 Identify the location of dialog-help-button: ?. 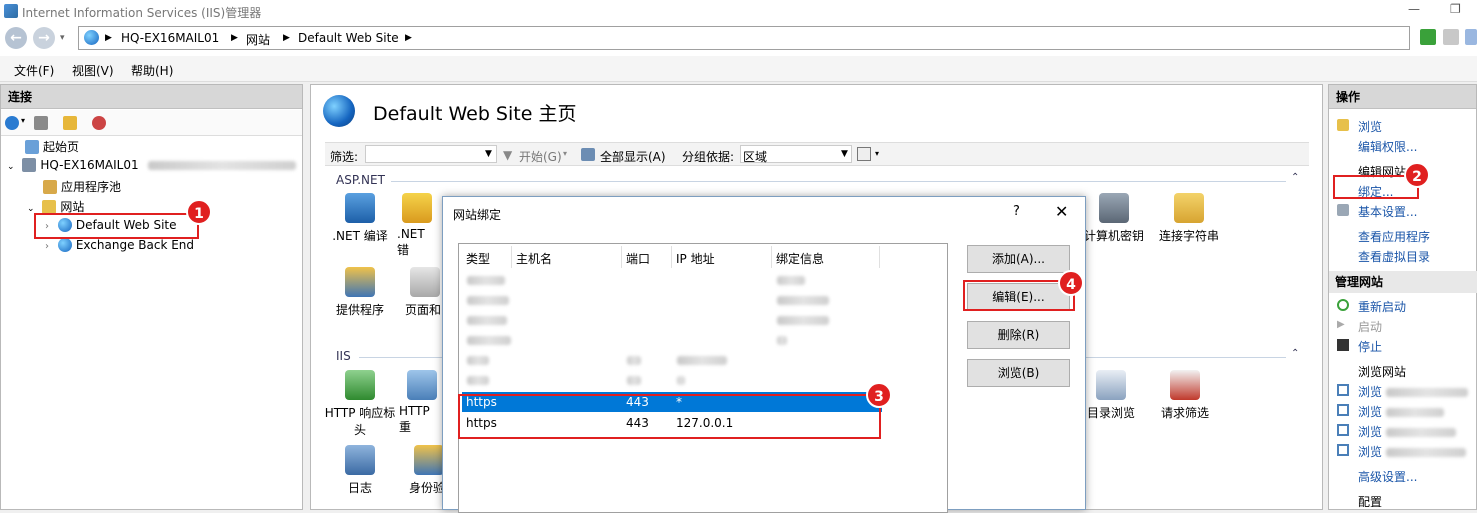
(1016, 211).